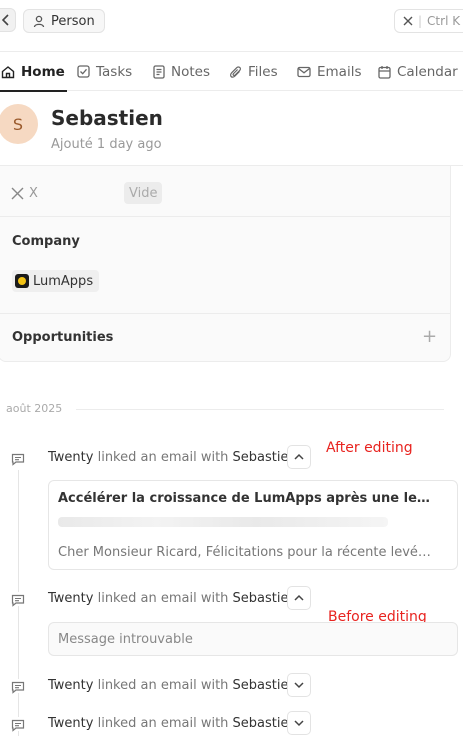 This screenshot has width=463, height=736. Describe the element at coordinates (114, 71) in the screenshot. I see `tab-tasks-label: Tasks` at that location.